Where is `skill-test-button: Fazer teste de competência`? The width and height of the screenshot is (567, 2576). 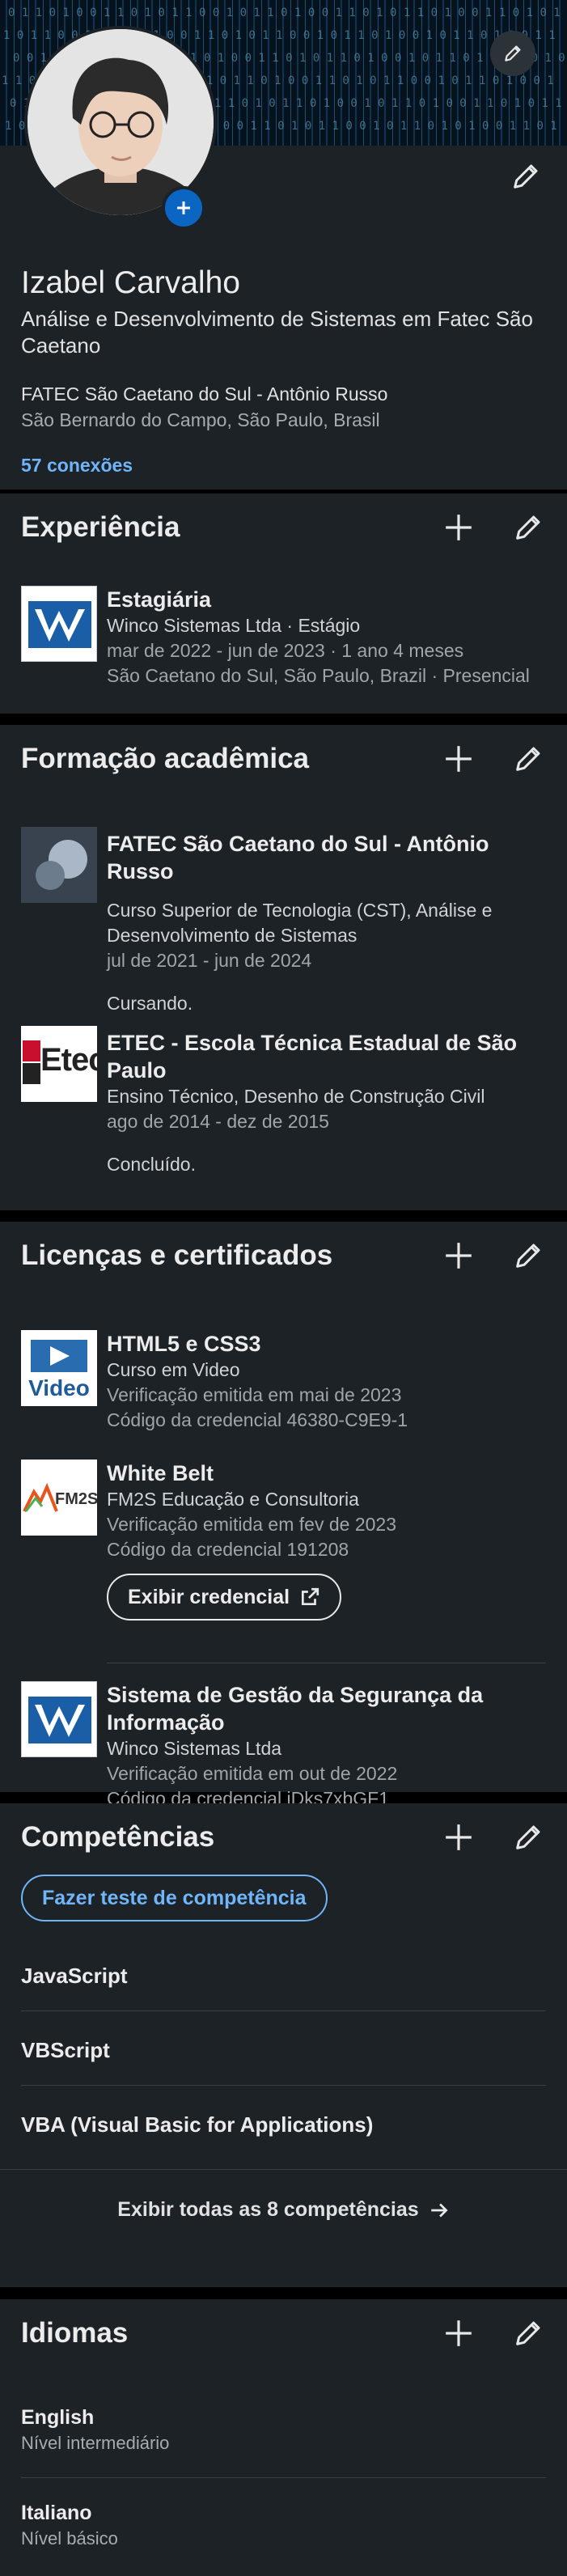
skill-test-button: Fazer teste de competência is located at coordinates (175, 1898).